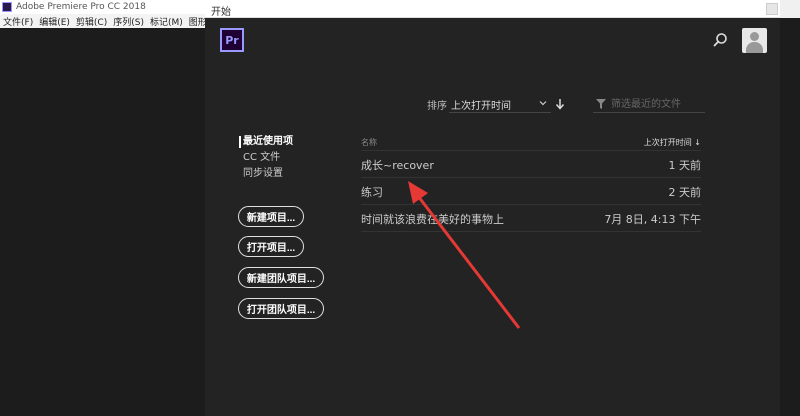  What do you see at coordinates (397, 165) in the screenshot?
I see `project-name: 成长~recover` at bounding box center [397, 165].